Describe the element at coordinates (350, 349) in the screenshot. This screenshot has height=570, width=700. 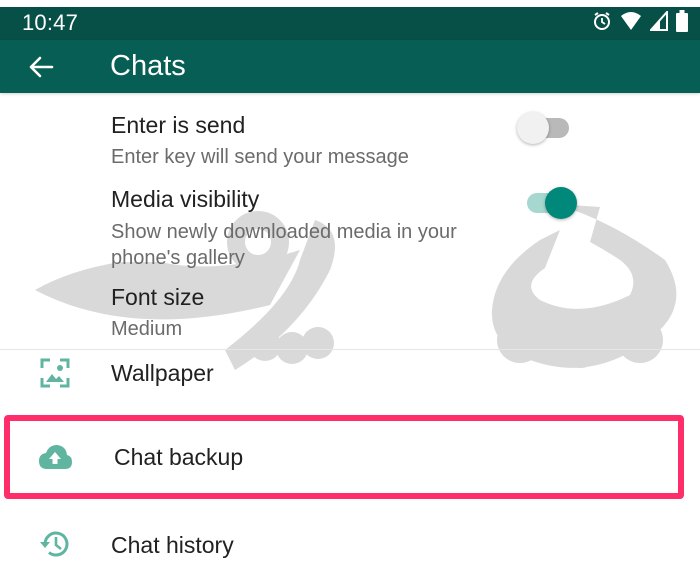
I see `section-divider` at that location.